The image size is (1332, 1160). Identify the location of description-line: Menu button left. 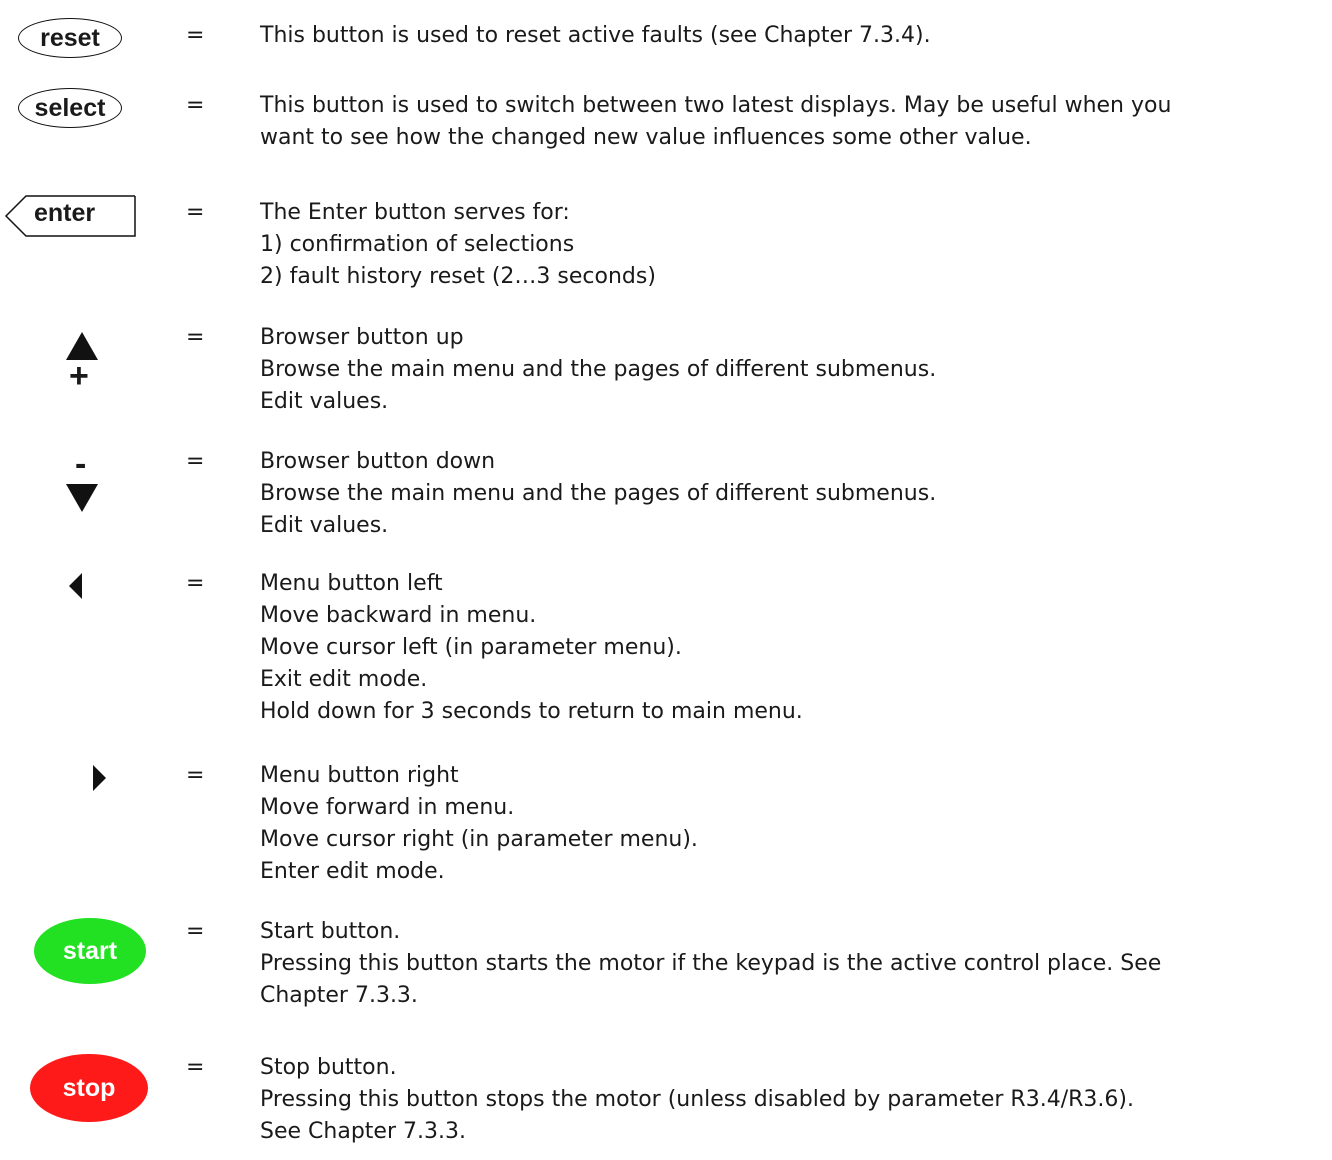
(351, 583).